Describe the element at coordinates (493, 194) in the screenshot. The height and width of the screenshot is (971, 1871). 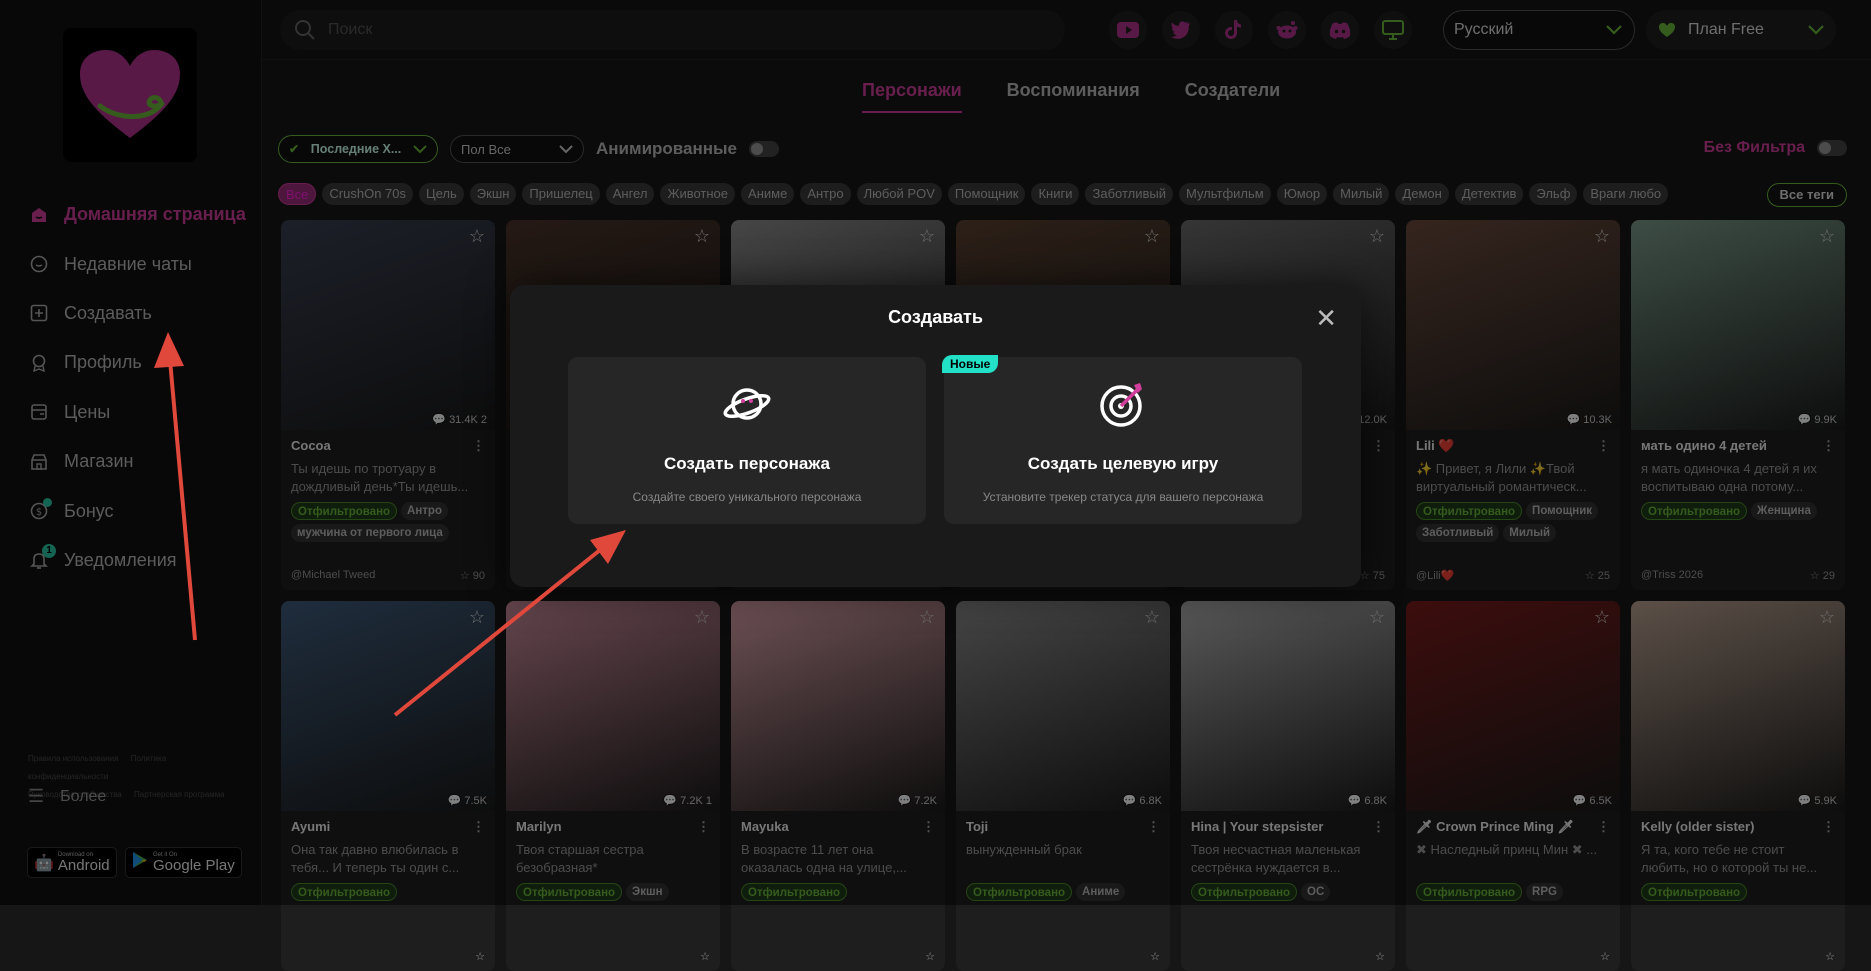
I see `tag-chip: Экшн` at that location.